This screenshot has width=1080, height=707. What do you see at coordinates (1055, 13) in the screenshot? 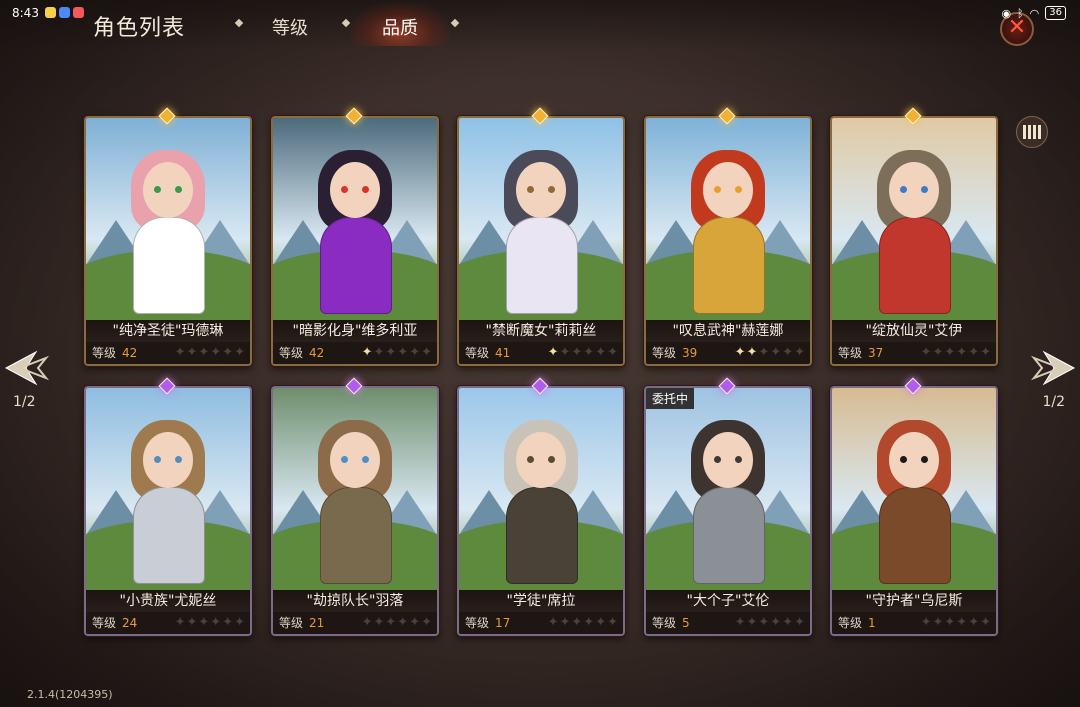
I see `battery-icon: 36` at bounding box center [1055, 13].